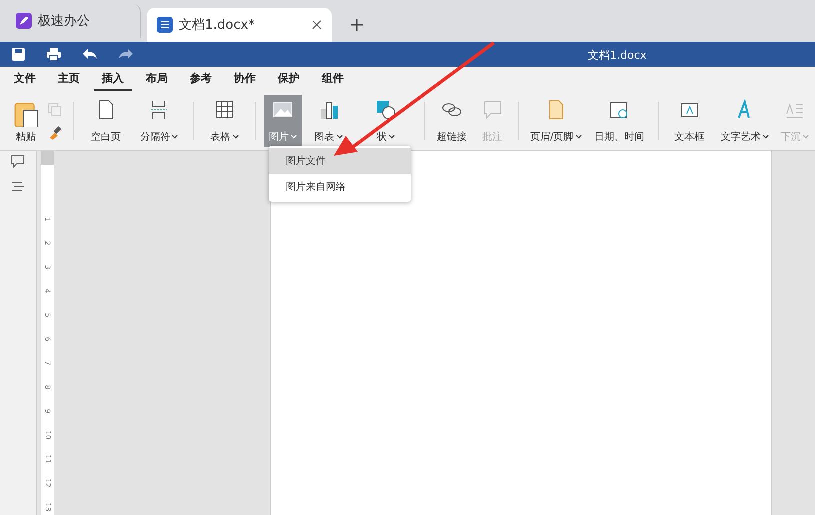  I want to click on ribbon-button: 粘贴, so click(26, 121).